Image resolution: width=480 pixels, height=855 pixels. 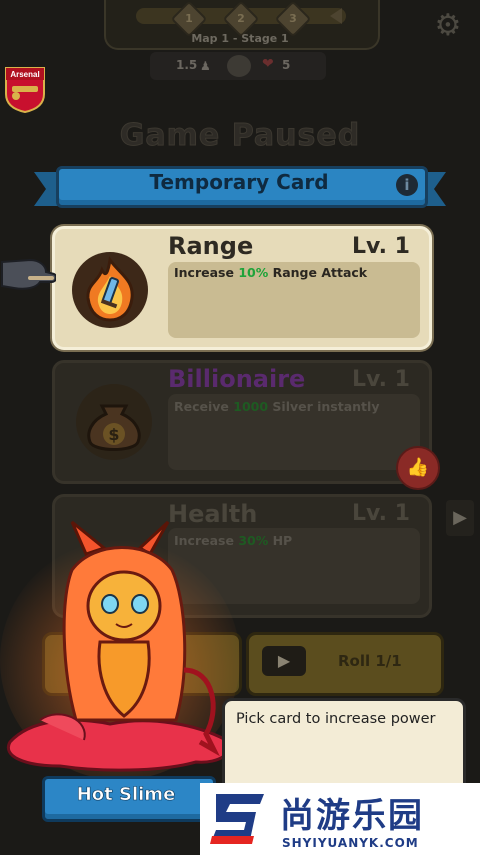 What do you see at coordinates (237, 819) in the screenshot?
I see `watermark-logo-icon` at bounding box center [237, 819].